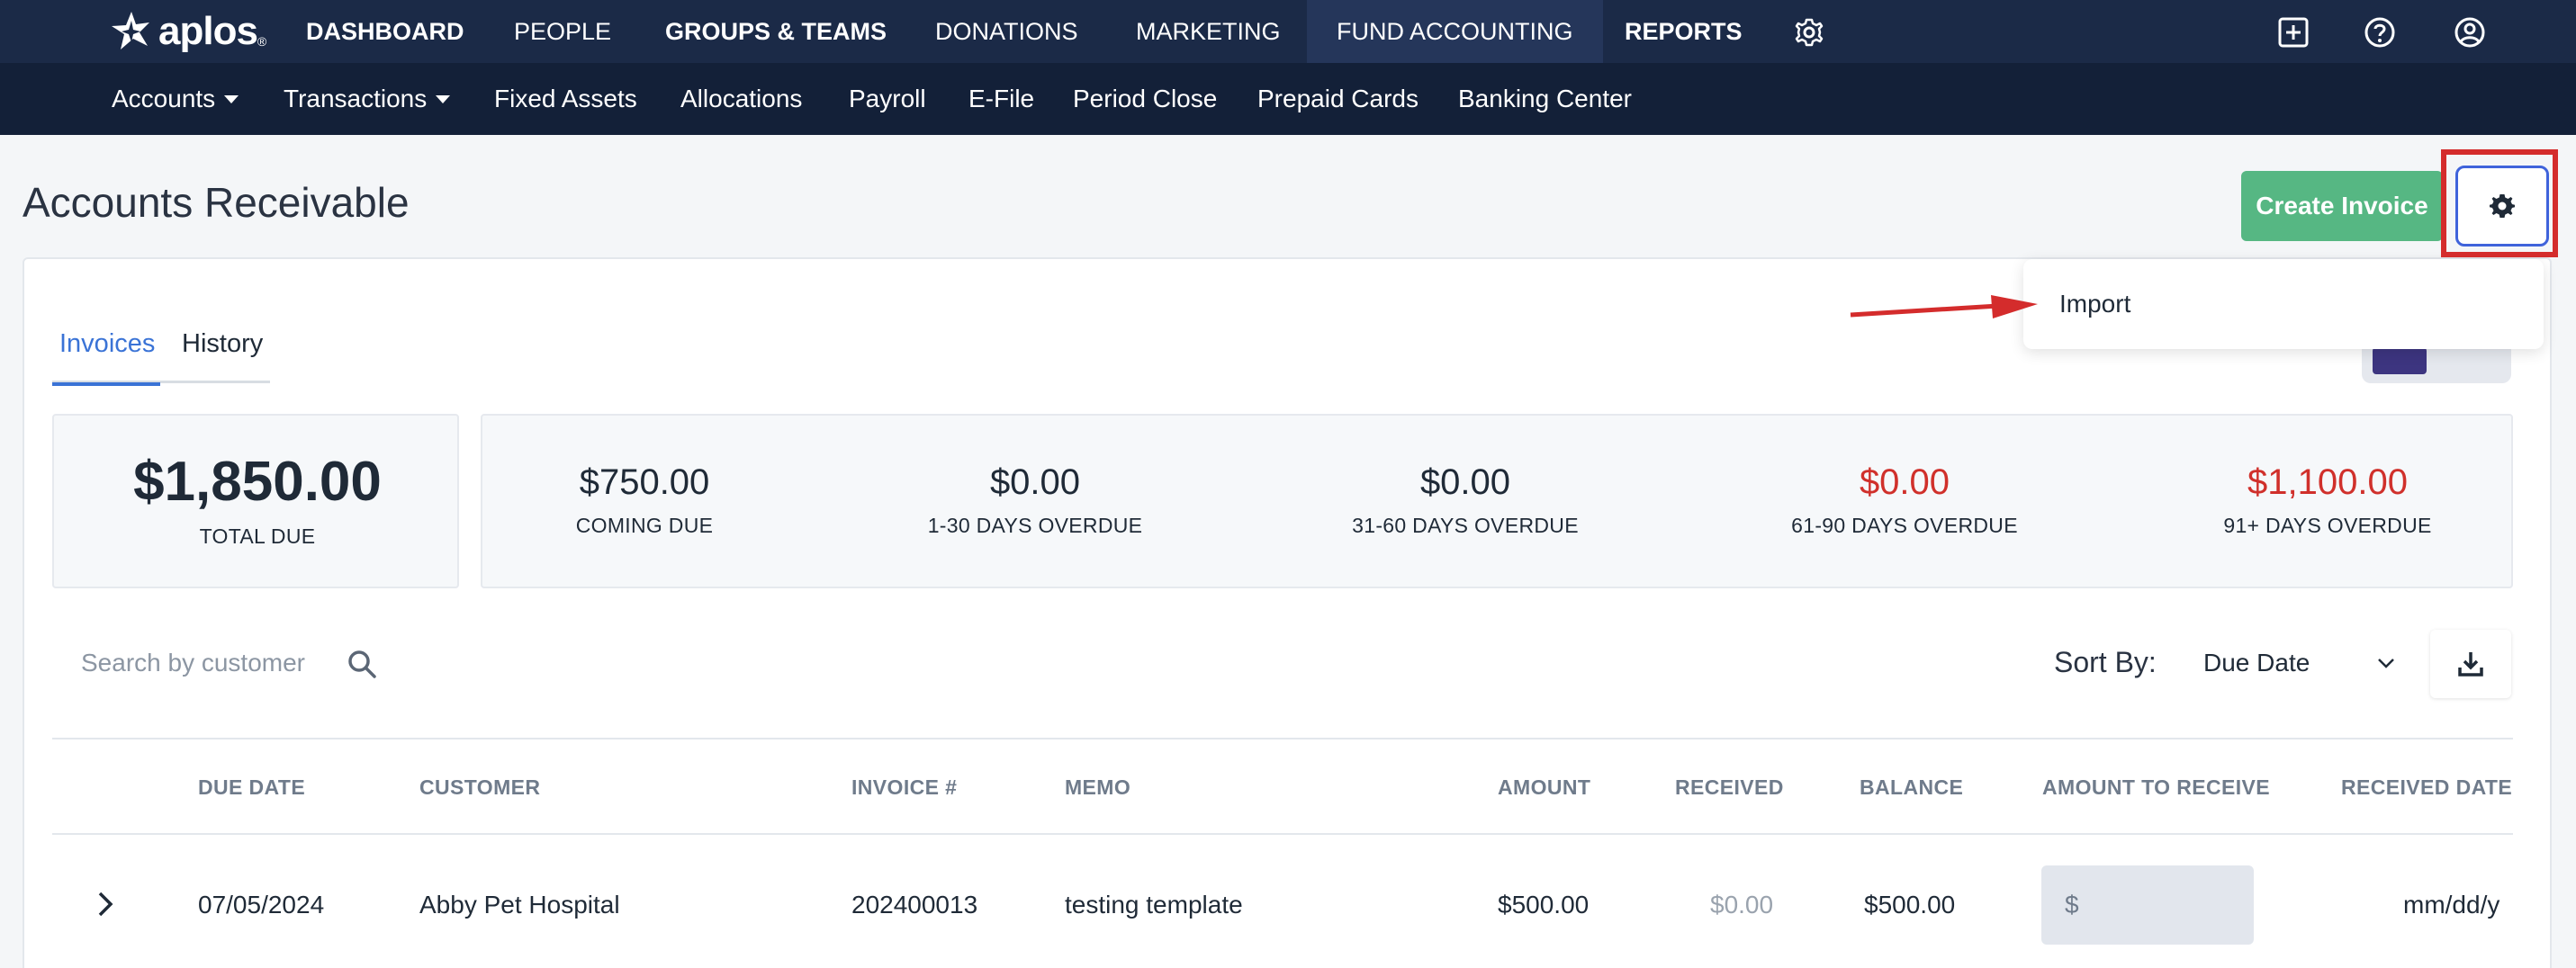 This screenshot has width=2576, height=968. Describe the element at coordinates (1001, 99) in the screenshot. I see `subnav-efile: E-File` at that location.